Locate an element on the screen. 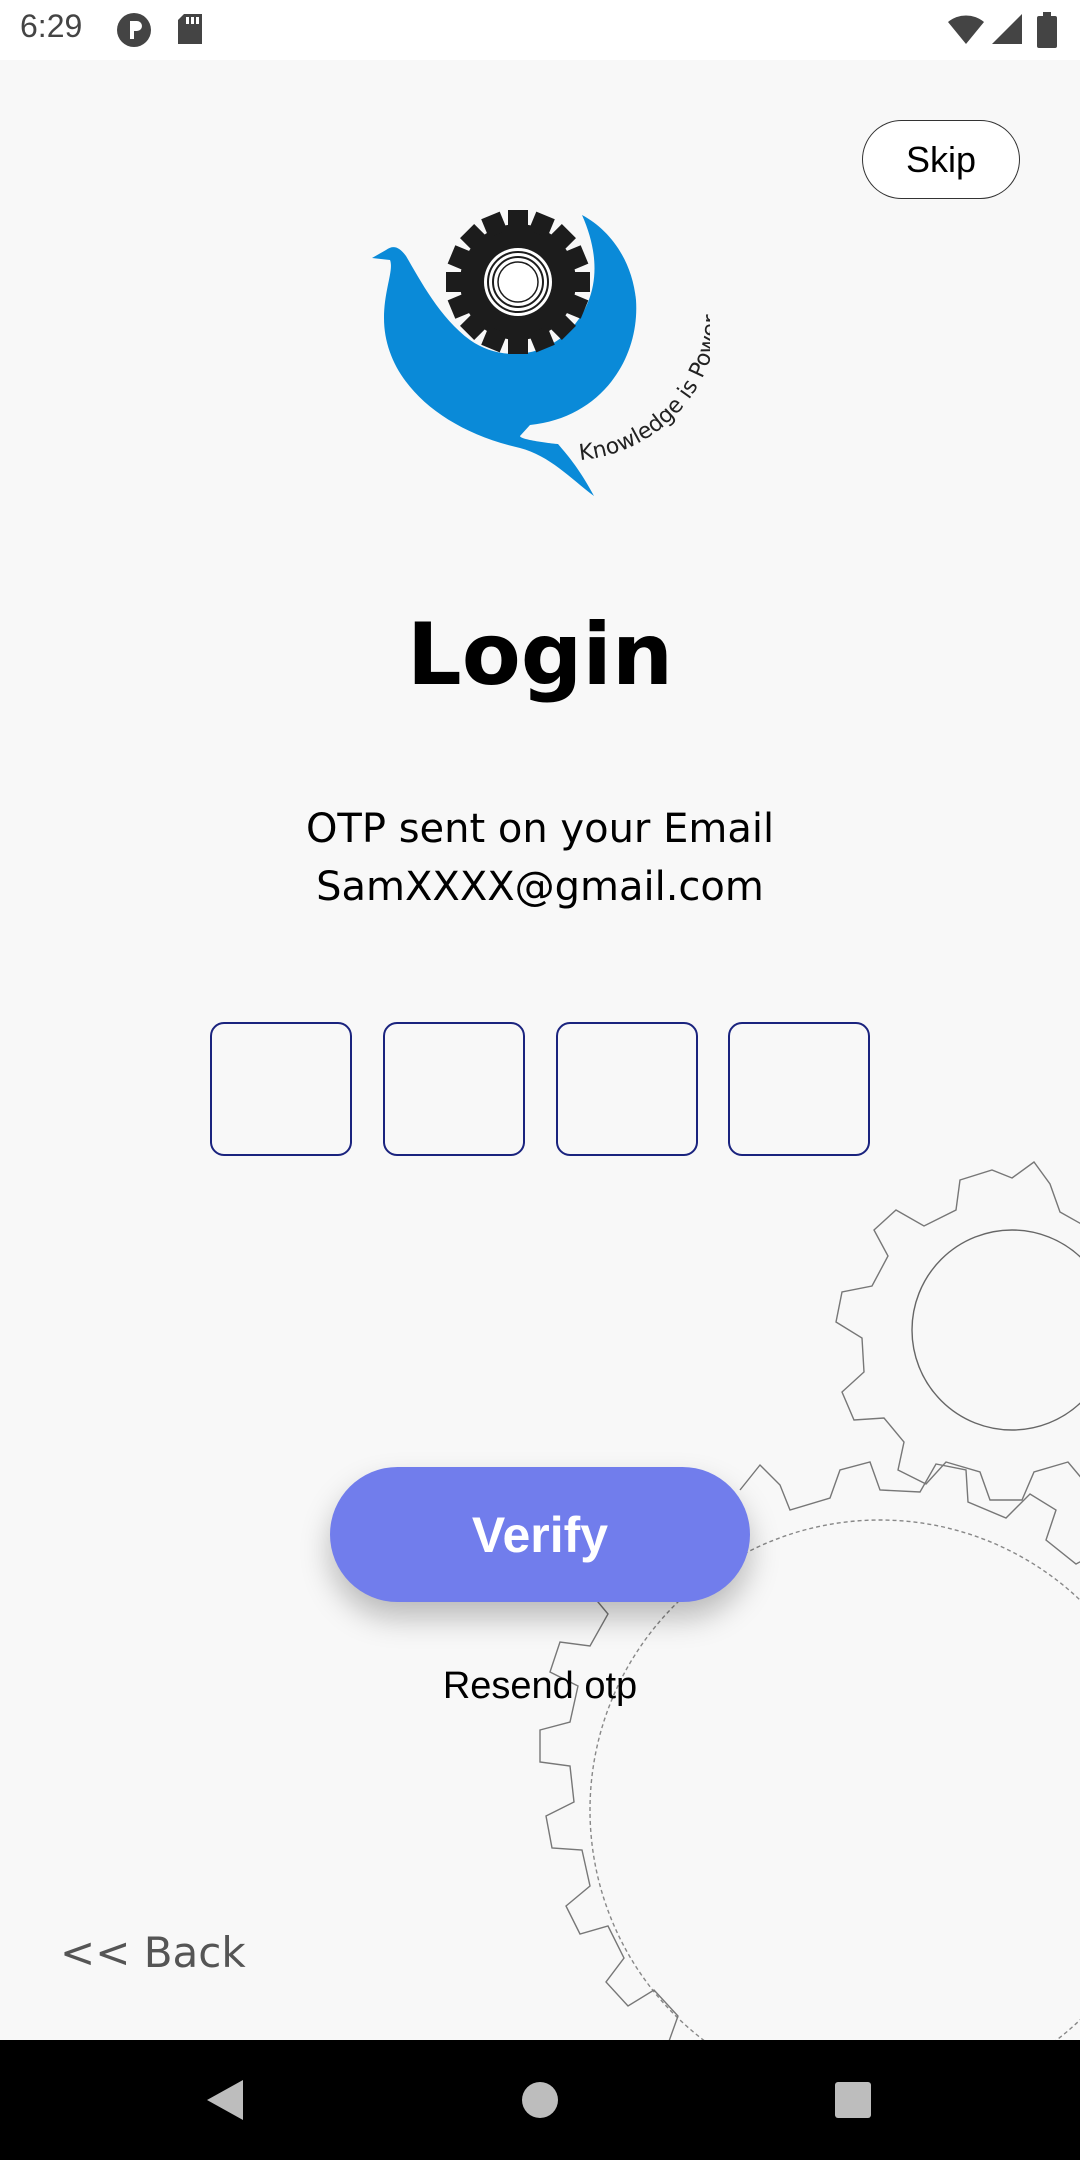 This screenshot has height=2160, width=1080. nav-home-button is located at coordinates (540, 2100).